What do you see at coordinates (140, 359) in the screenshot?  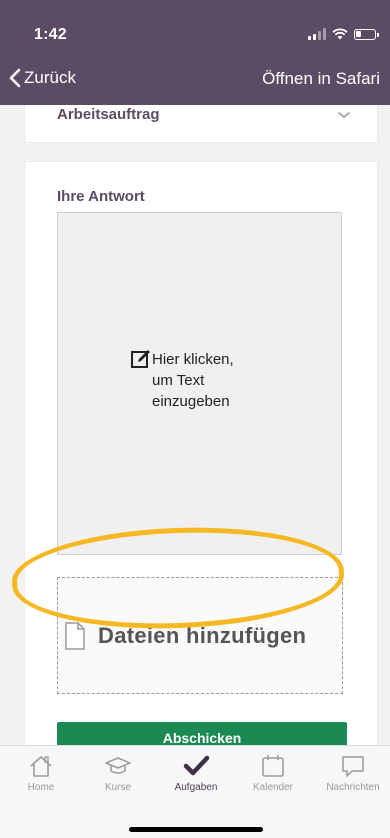 I see `edit-icon` at bounding box center [140, 359].